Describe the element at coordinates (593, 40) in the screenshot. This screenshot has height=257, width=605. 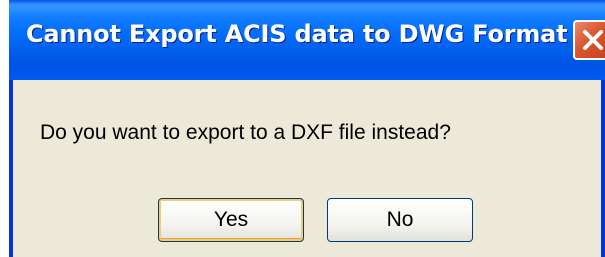
I see `close-x-icon` at that location.